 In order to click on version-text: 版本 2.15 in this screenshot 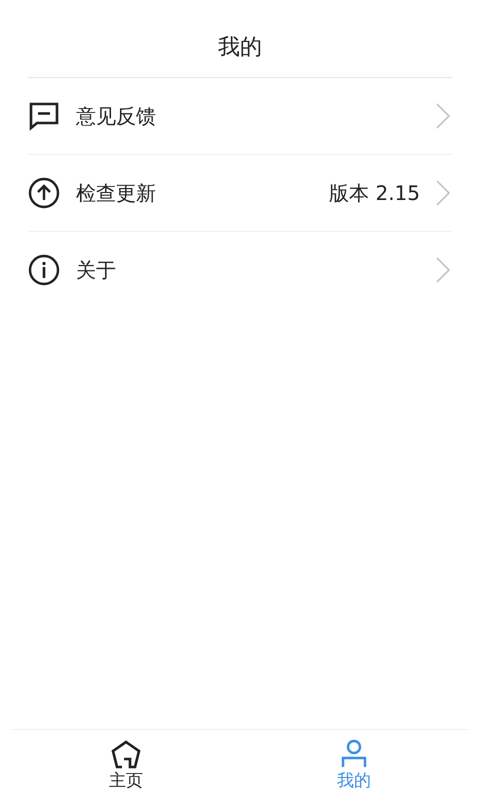, I will do `click(374, 193)`.